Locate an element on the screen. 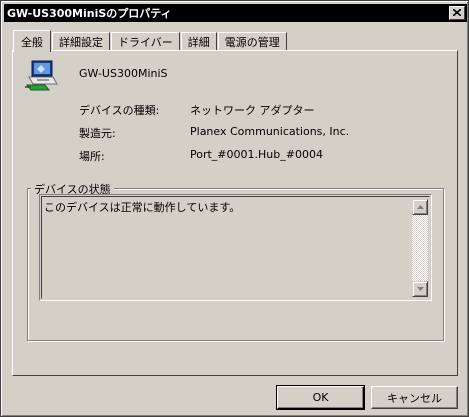  ok-button: OK is located at coordinates (320, 397).